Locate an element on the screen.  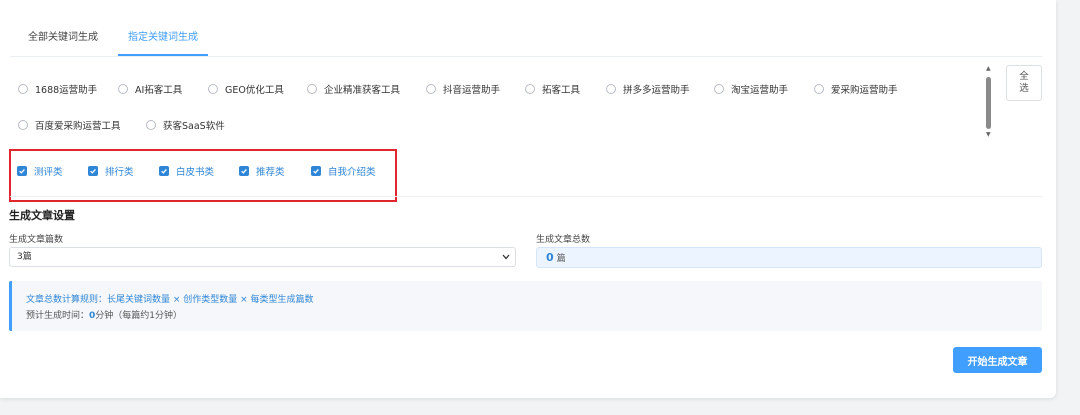
article-total-unit: 篇 is located at coordinates (561, 259).